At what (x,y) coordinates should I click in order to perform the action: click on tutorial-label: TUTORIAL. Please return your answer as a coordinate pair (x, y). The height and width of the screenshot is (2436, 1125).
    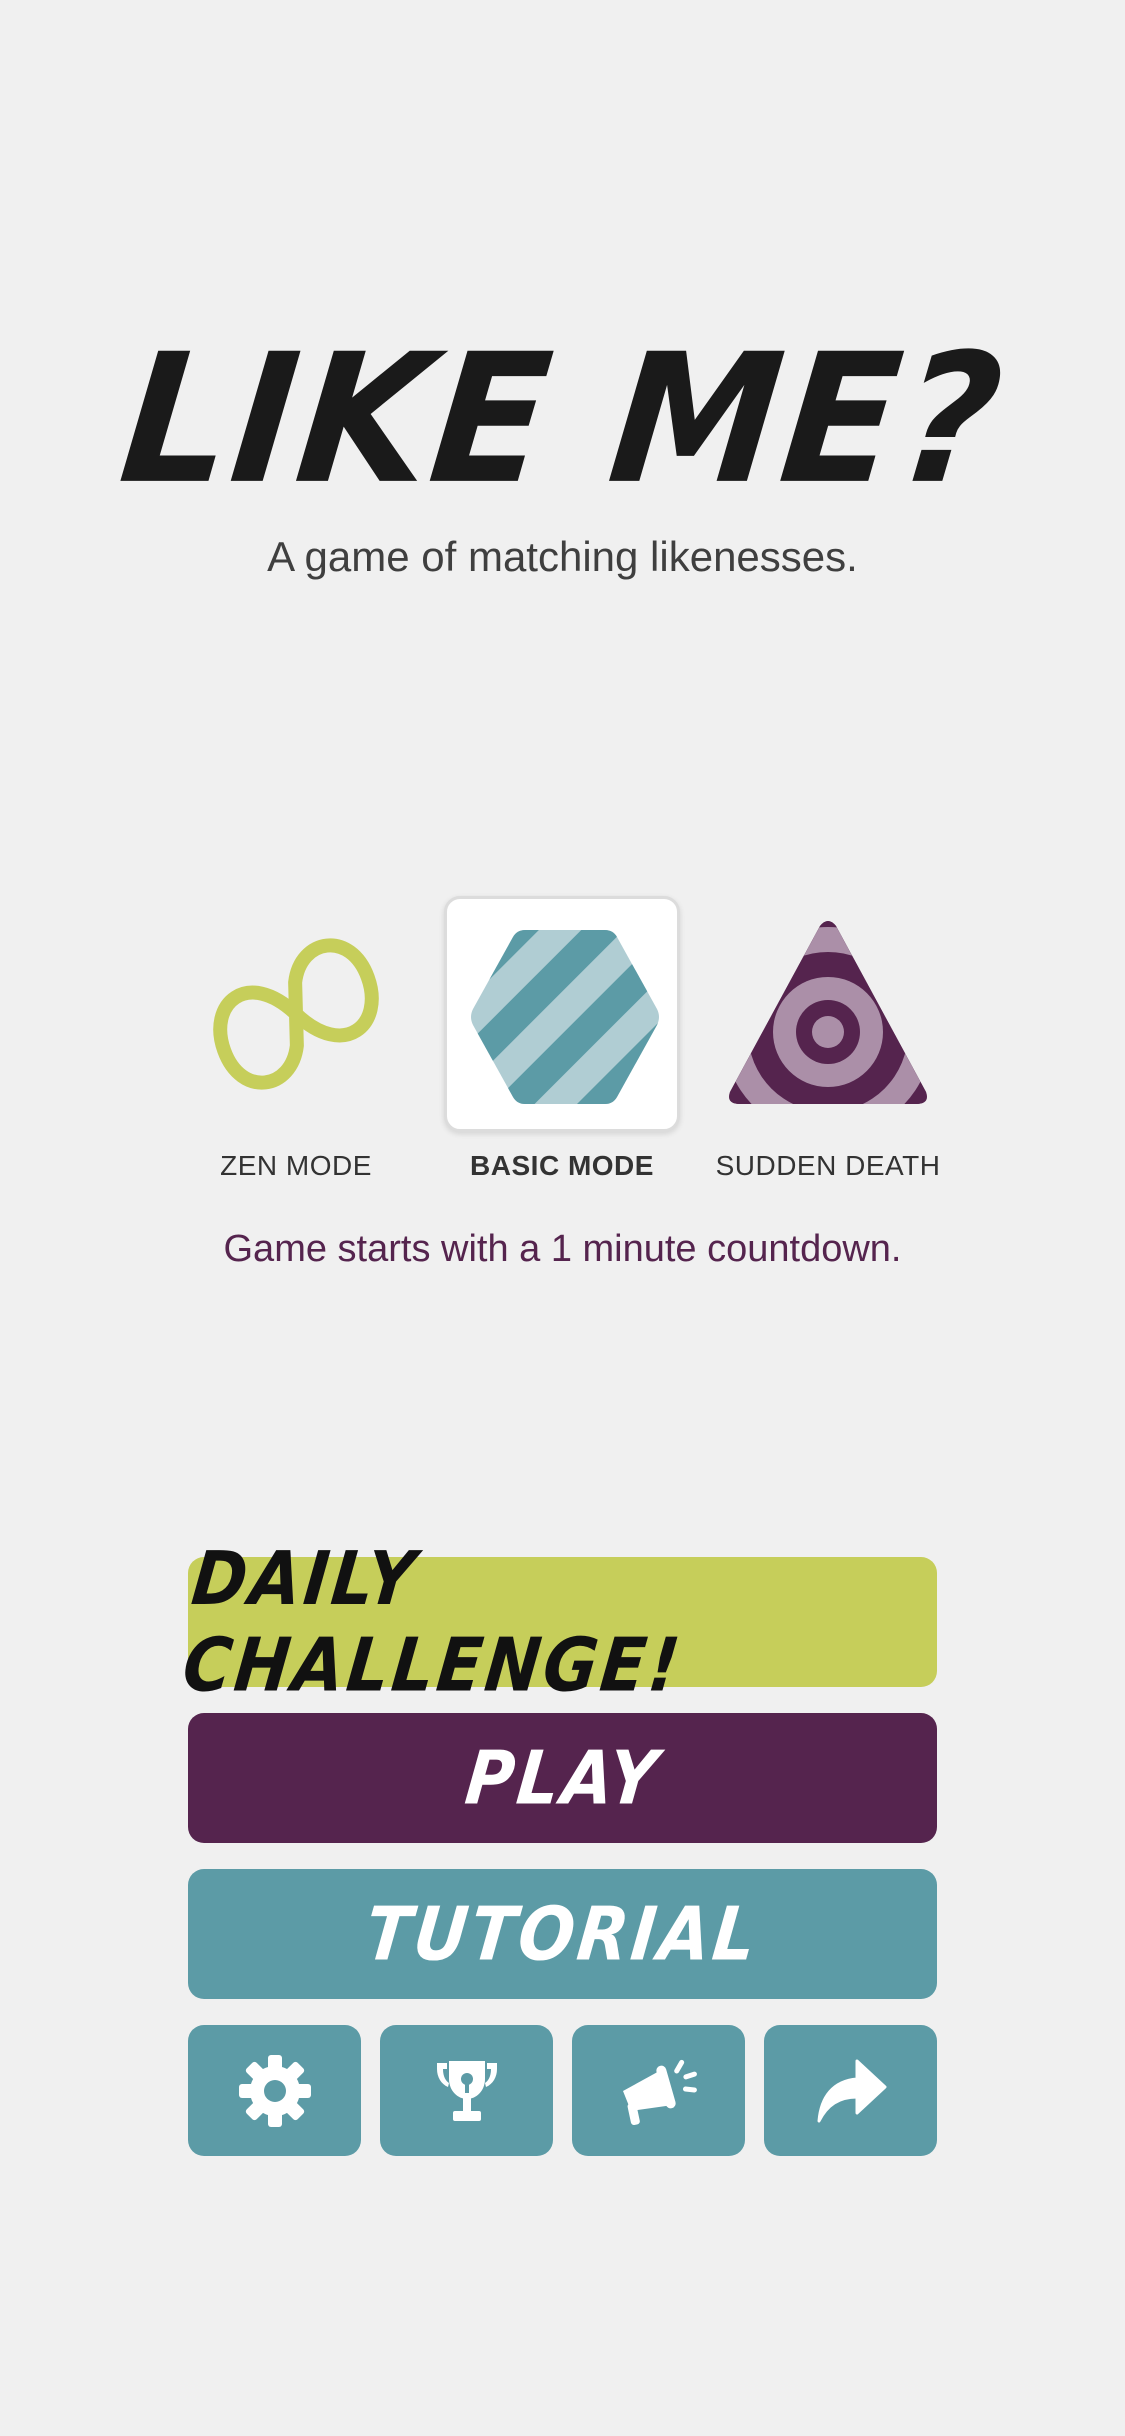
    Looking at the image, I should click on (562, 1934).